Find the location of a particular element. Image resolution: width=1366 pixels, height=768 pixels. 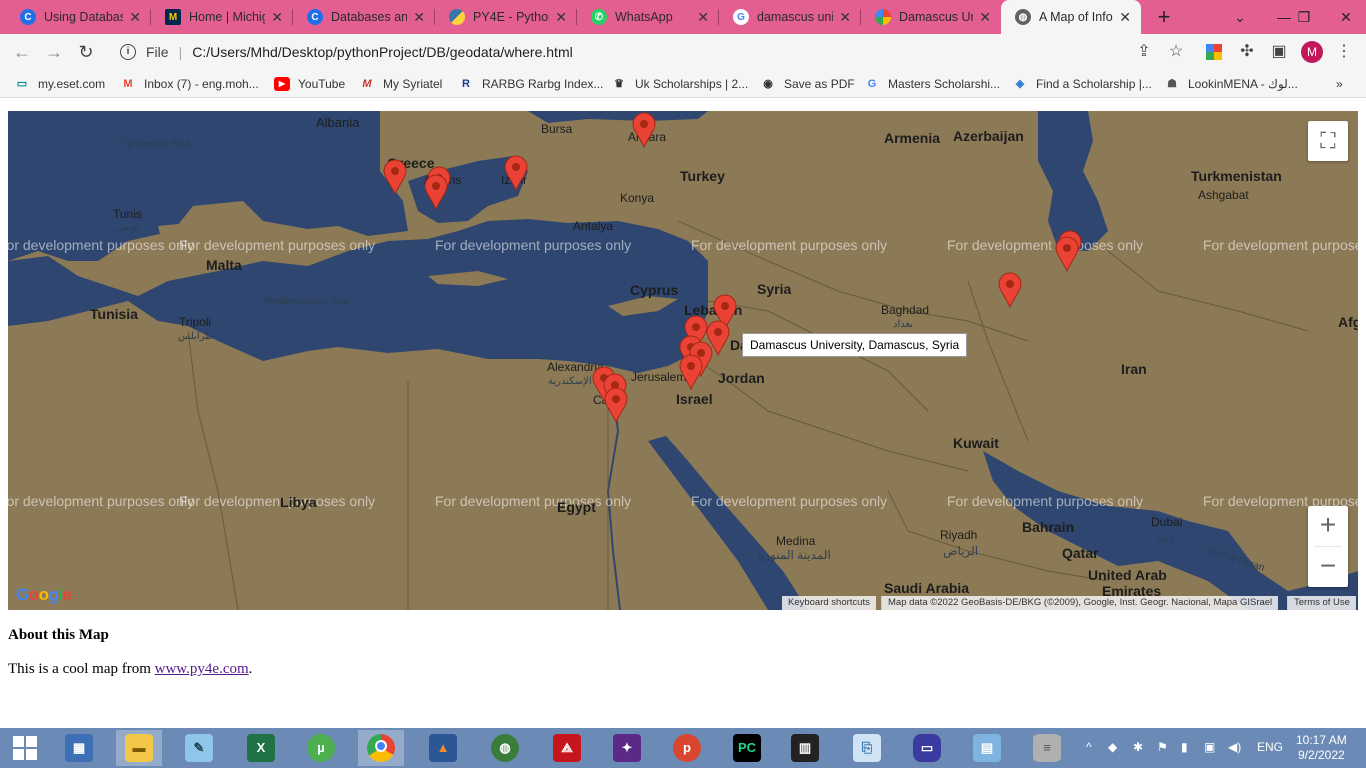

windows-start-icon is located at coordinates (25, 748).